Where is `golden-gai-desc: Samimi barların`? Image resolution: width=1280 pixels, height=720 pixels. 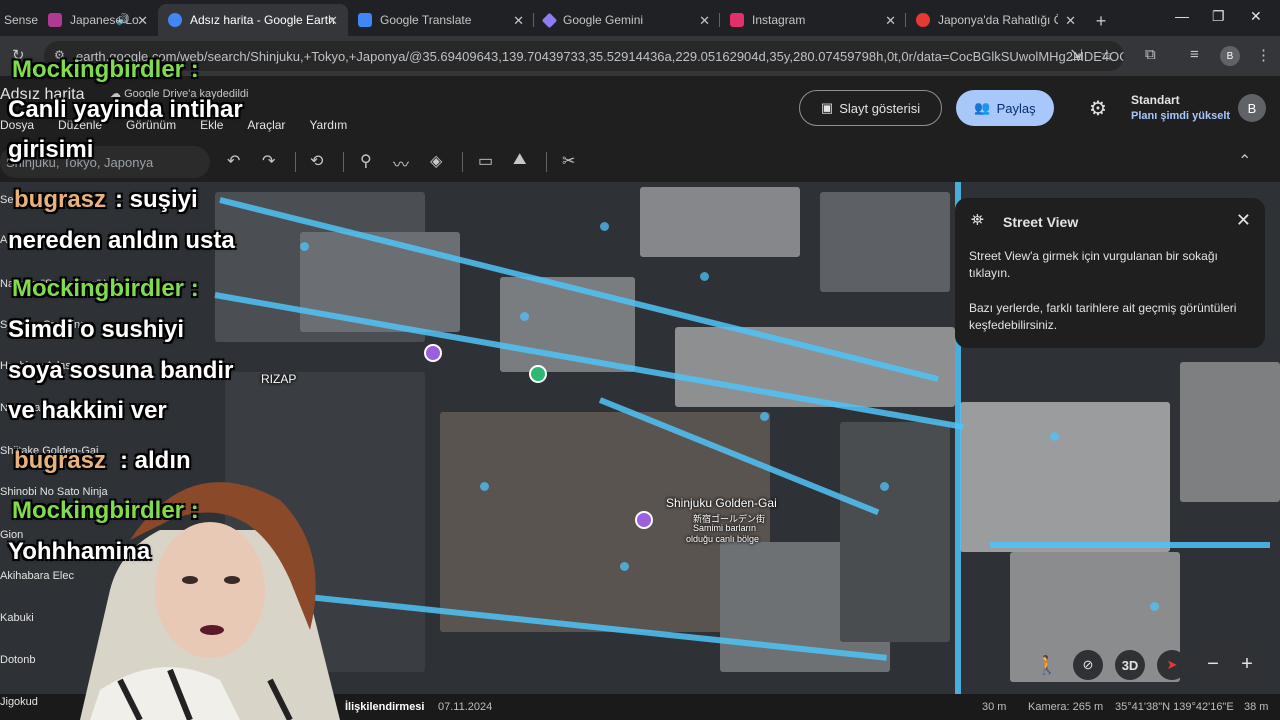
golden-gai-desc: Samimi barların is located at coordinates (725, 528).